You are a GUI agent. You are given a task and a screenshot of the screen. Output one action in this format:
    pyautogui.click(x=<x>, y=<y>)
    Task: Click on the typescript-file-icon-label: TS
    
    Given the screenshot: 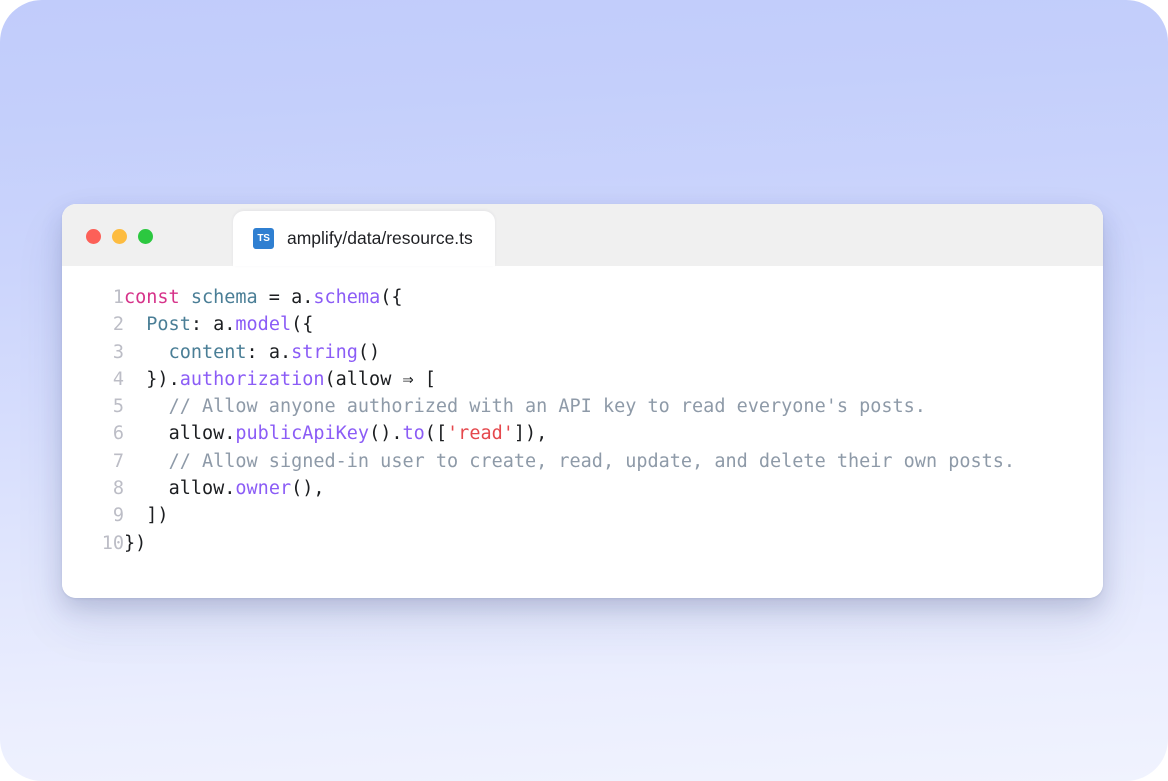 What is the action you would take?
    pyautogui.click(x=263, y=238)
    